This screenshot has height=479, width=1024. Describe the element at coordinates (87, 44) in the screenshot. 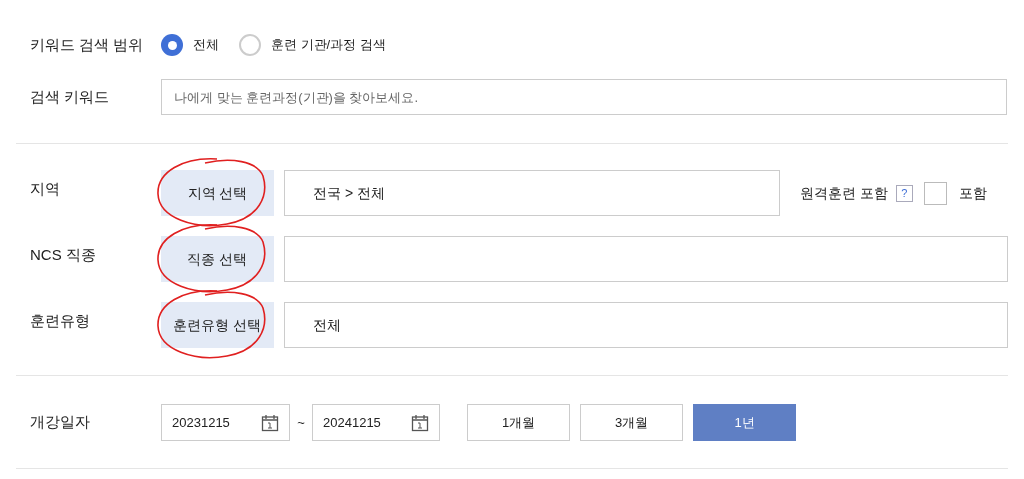

I see `field-label: 키워드 검색 범위` at that location.